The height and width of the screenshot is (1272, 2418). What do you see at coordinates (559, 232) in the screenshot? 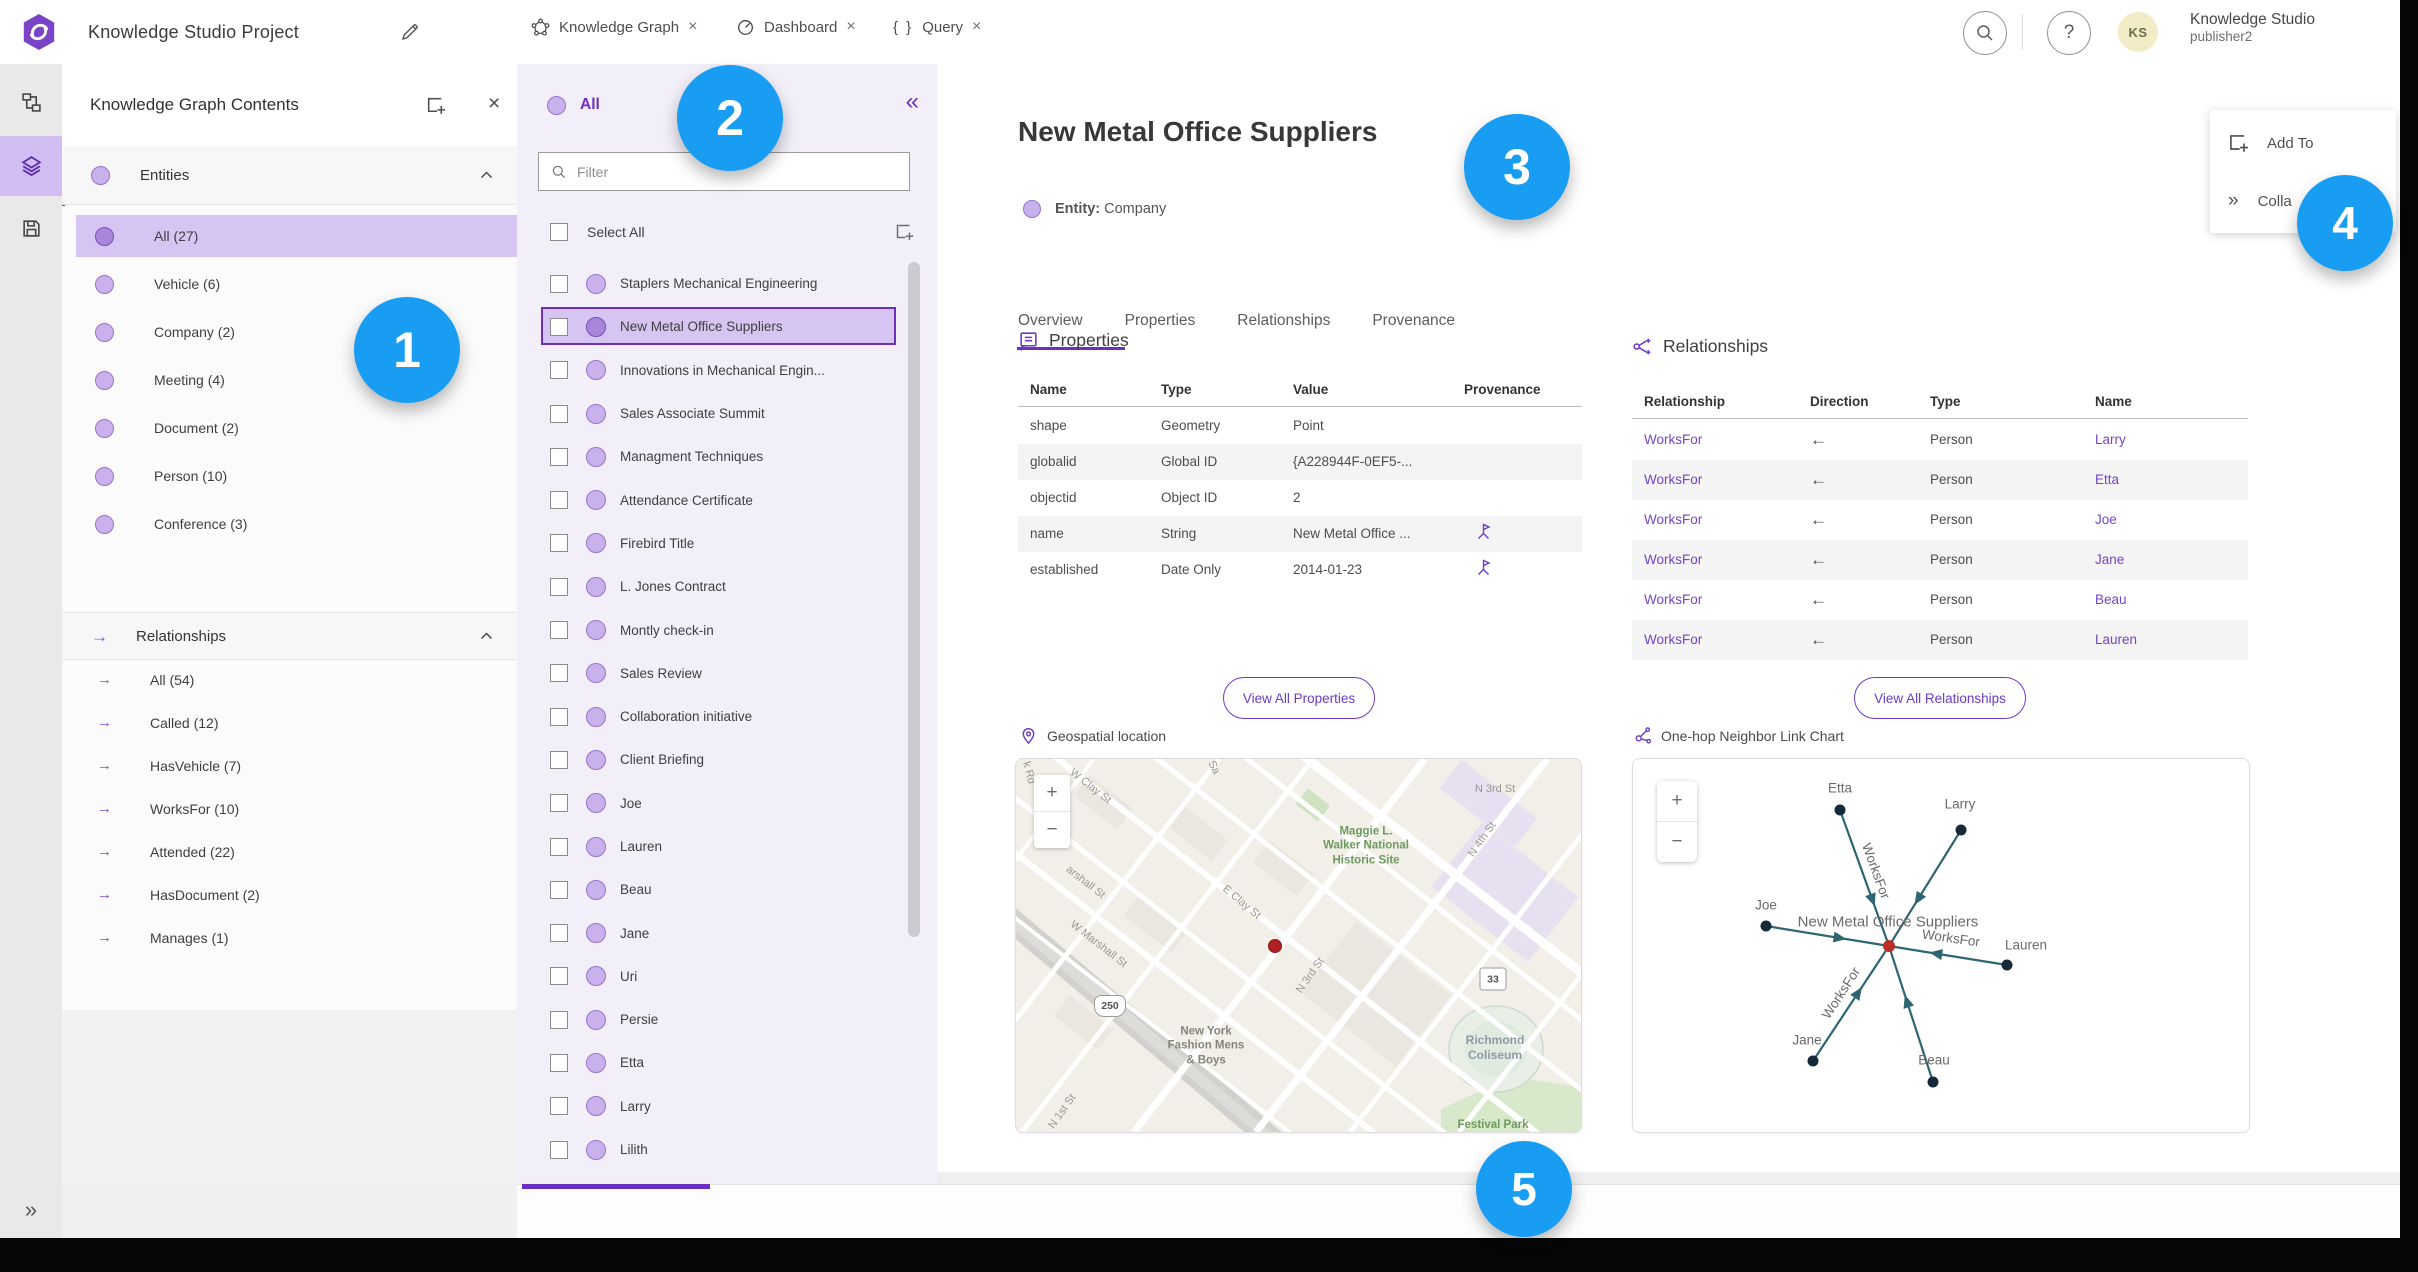
I see `select-all-checkbox` at bounding box center [559, 232].